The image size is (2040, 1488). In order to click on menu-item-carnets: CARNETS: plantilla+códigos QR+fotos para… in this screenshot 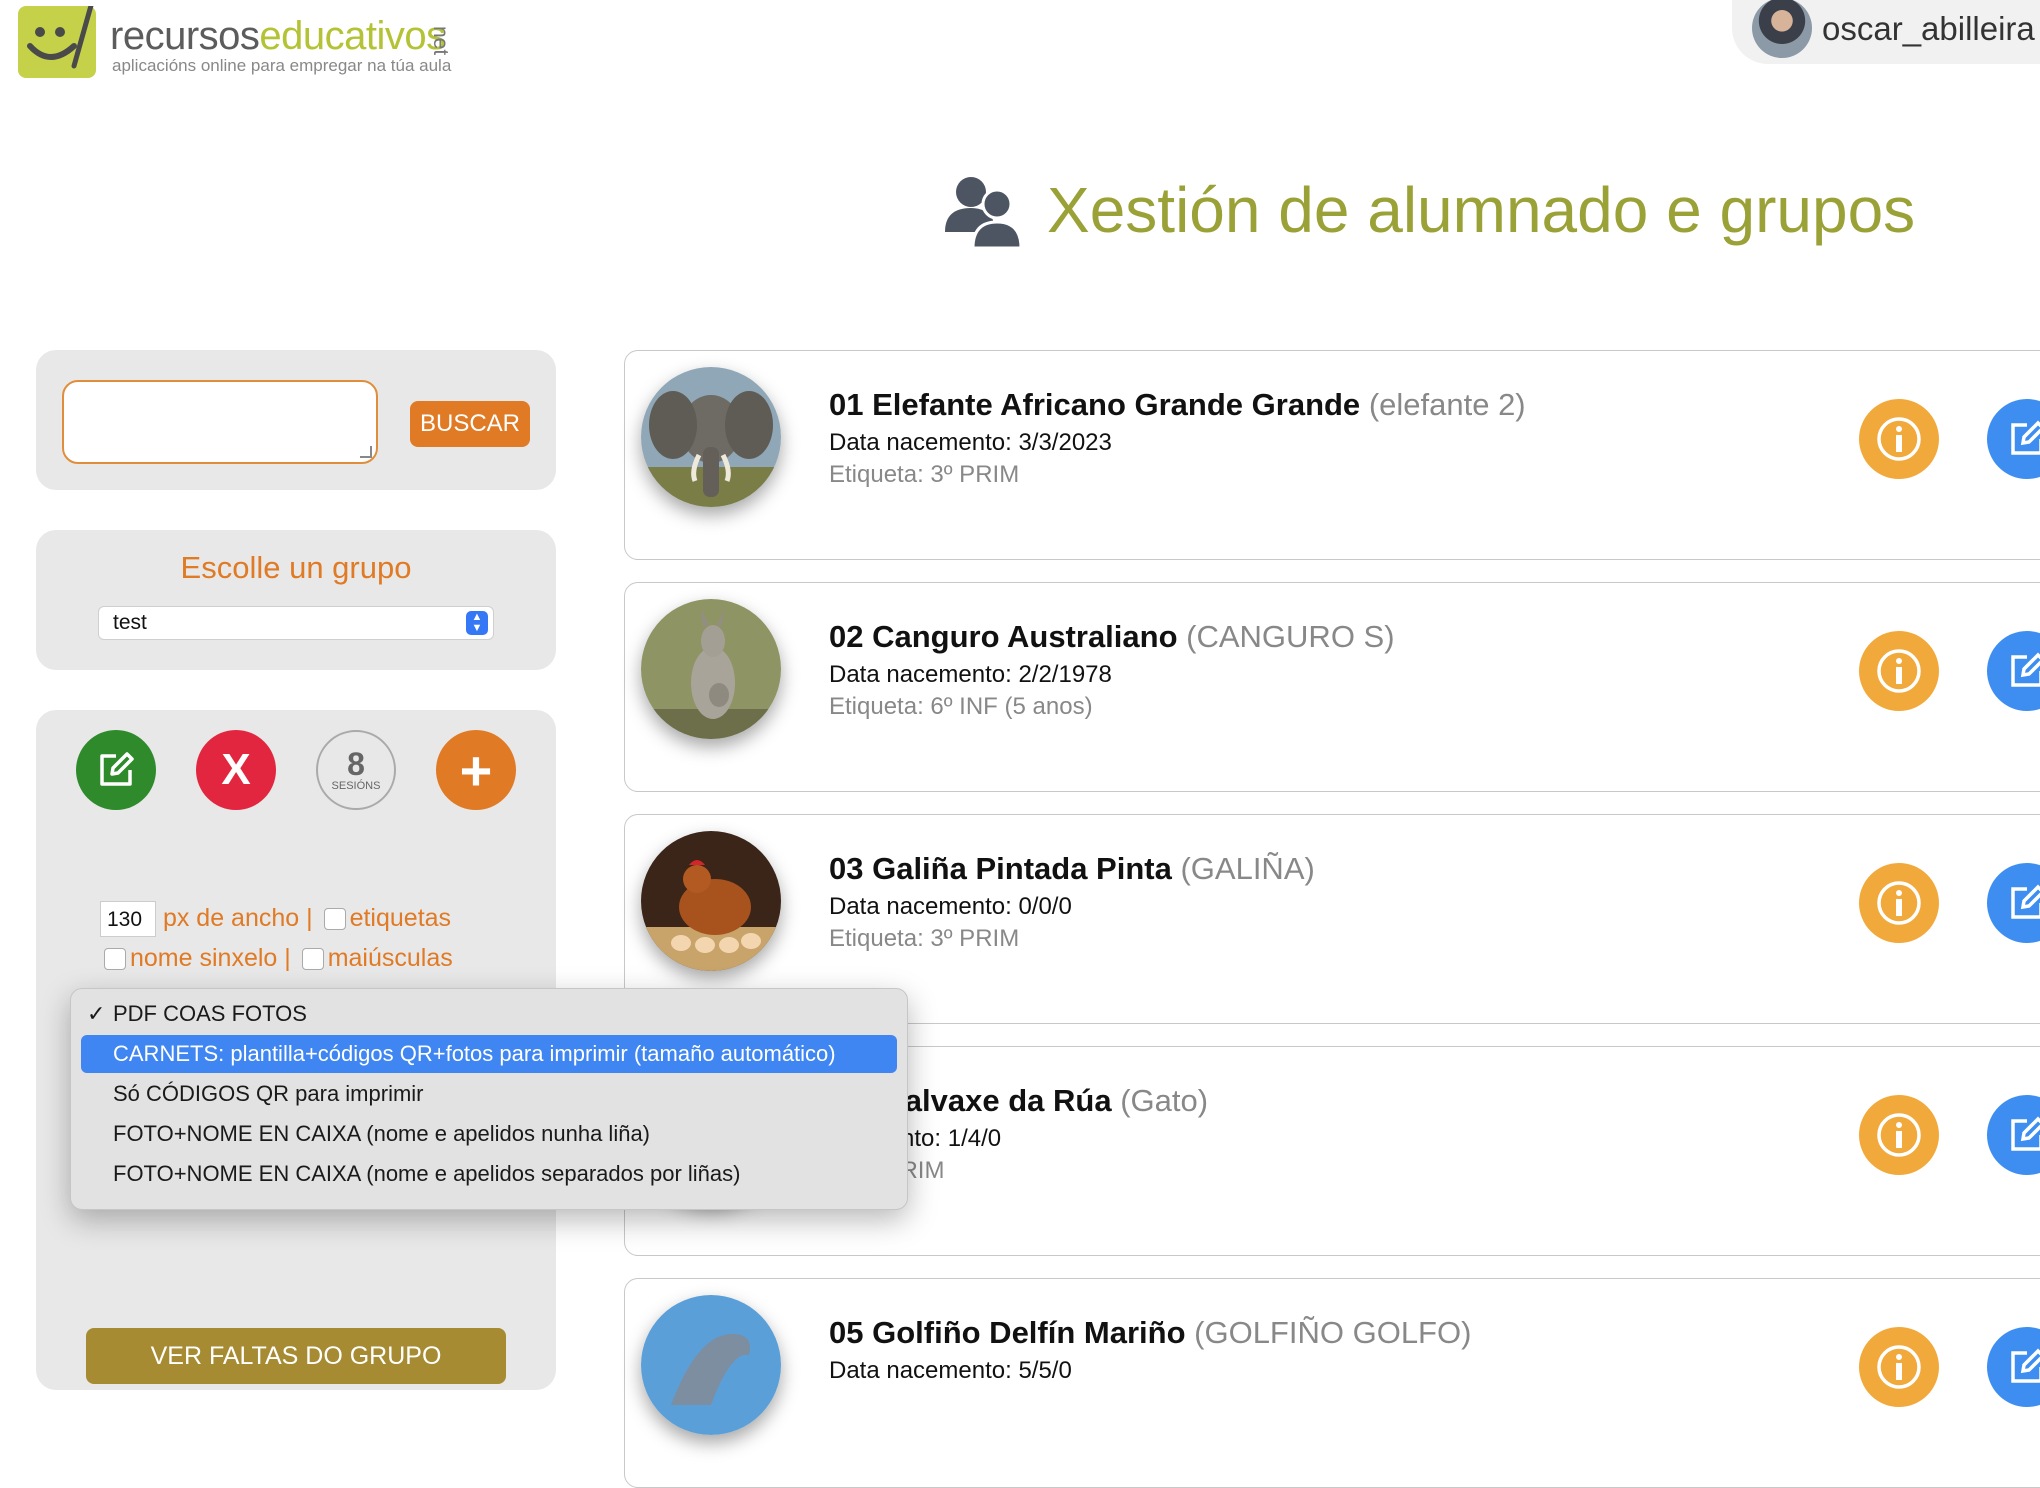, I will do `click(489, 1054)`.